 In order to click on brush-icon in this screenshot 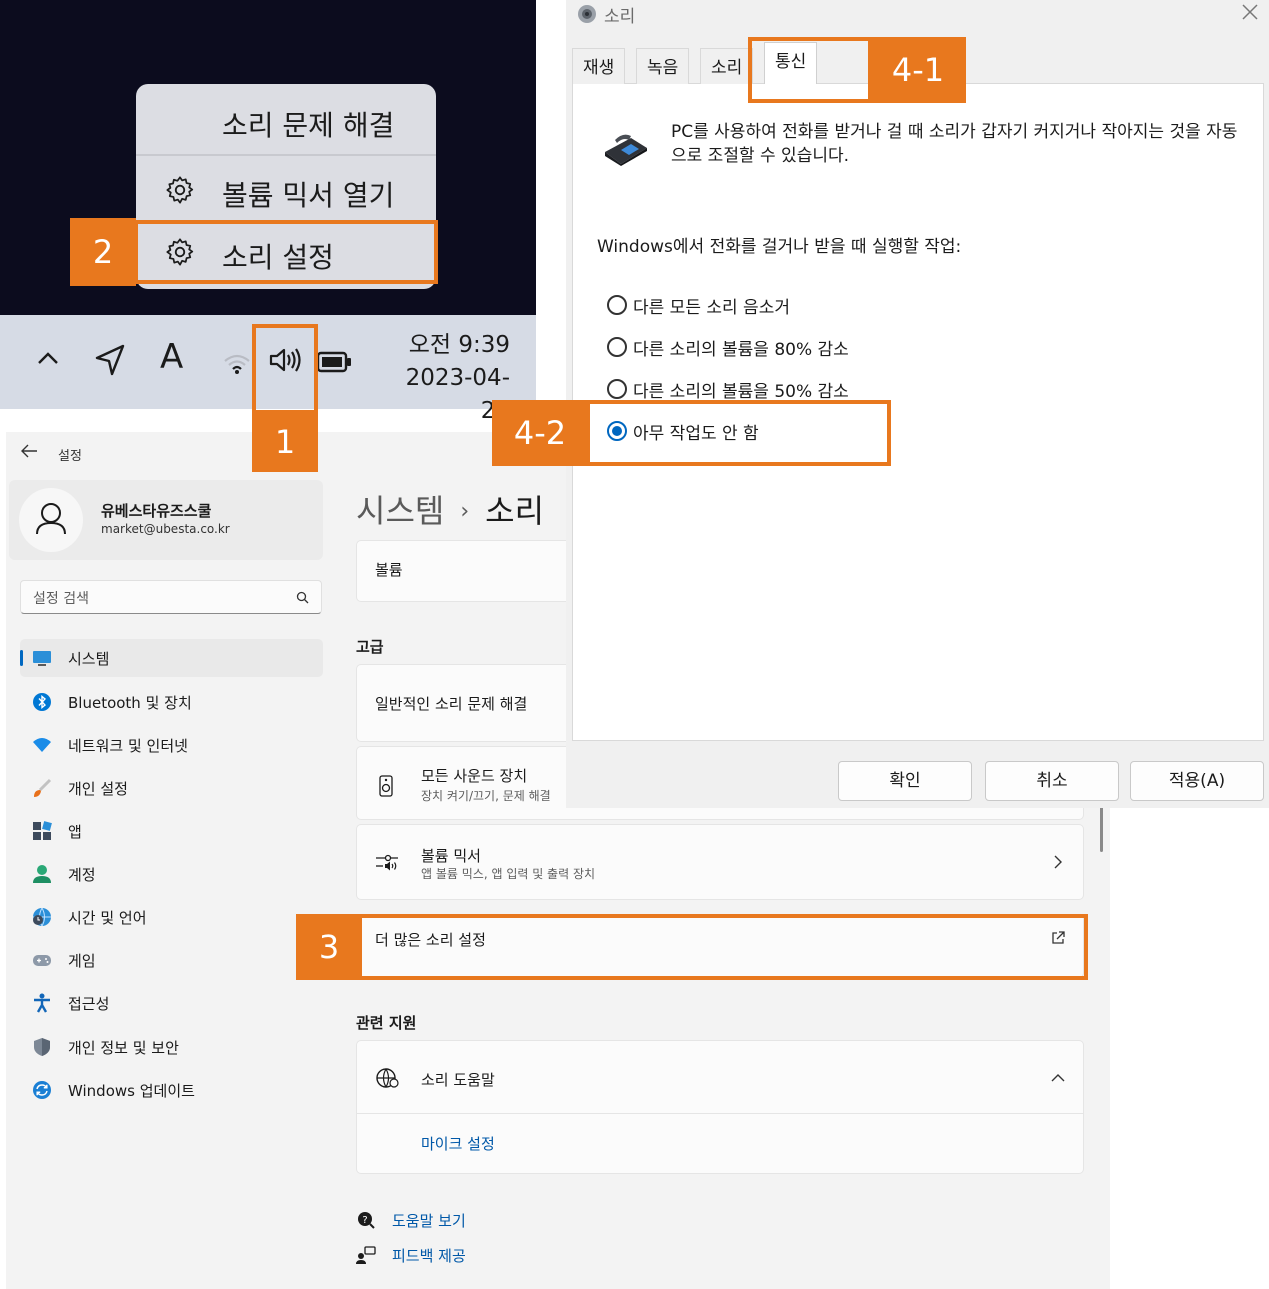, I will do `click(42, 788)`.